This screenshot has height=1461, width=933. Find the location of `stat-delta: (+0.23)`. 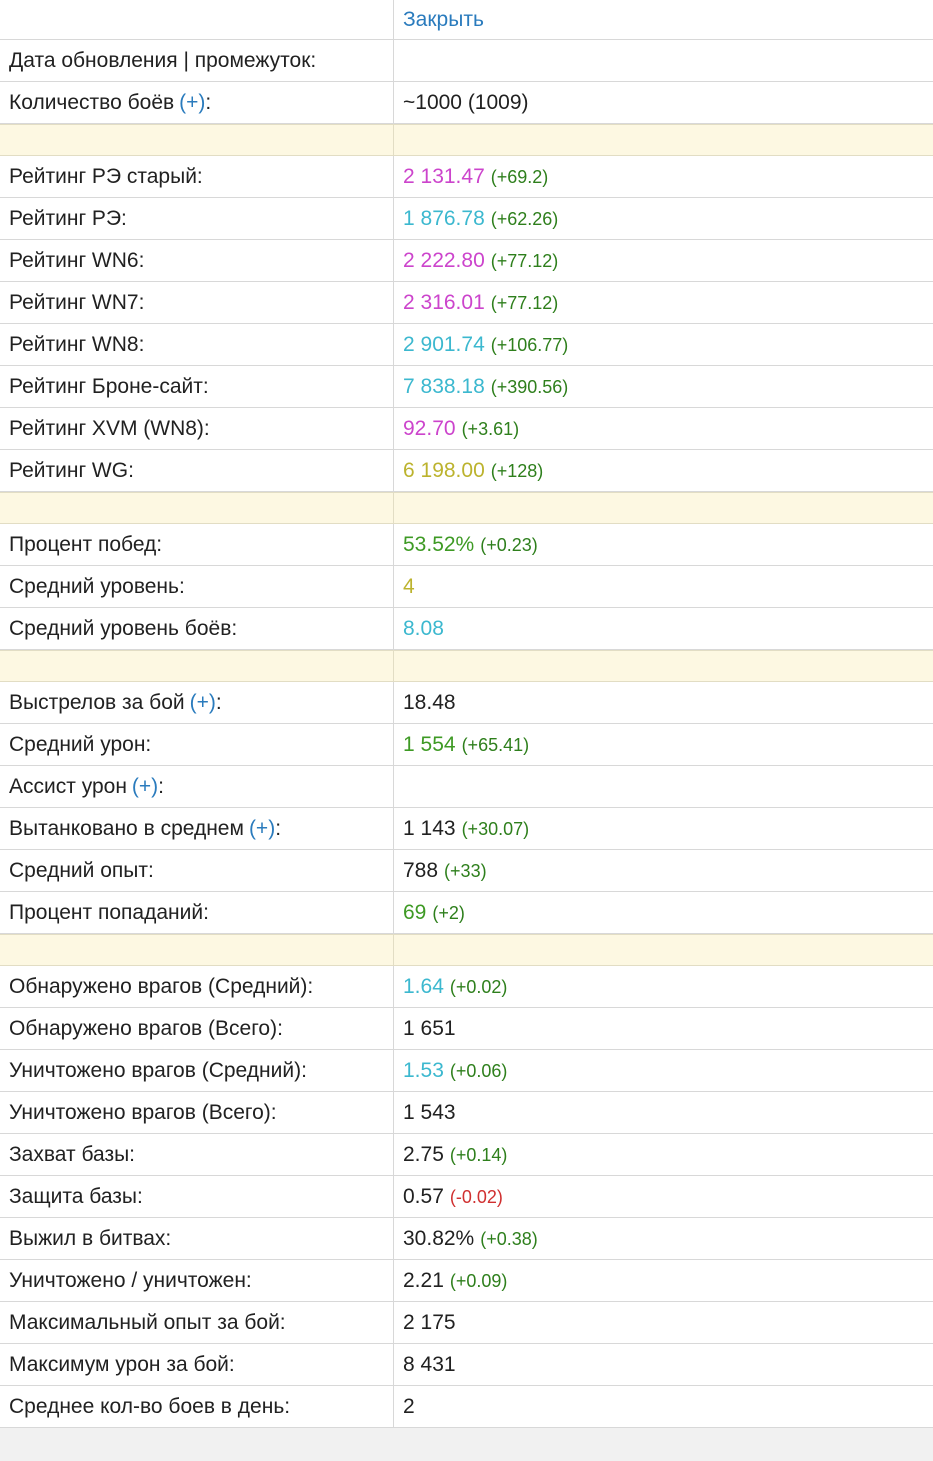

stat-delta: (+0.23) is located at coordinates (509, 544).